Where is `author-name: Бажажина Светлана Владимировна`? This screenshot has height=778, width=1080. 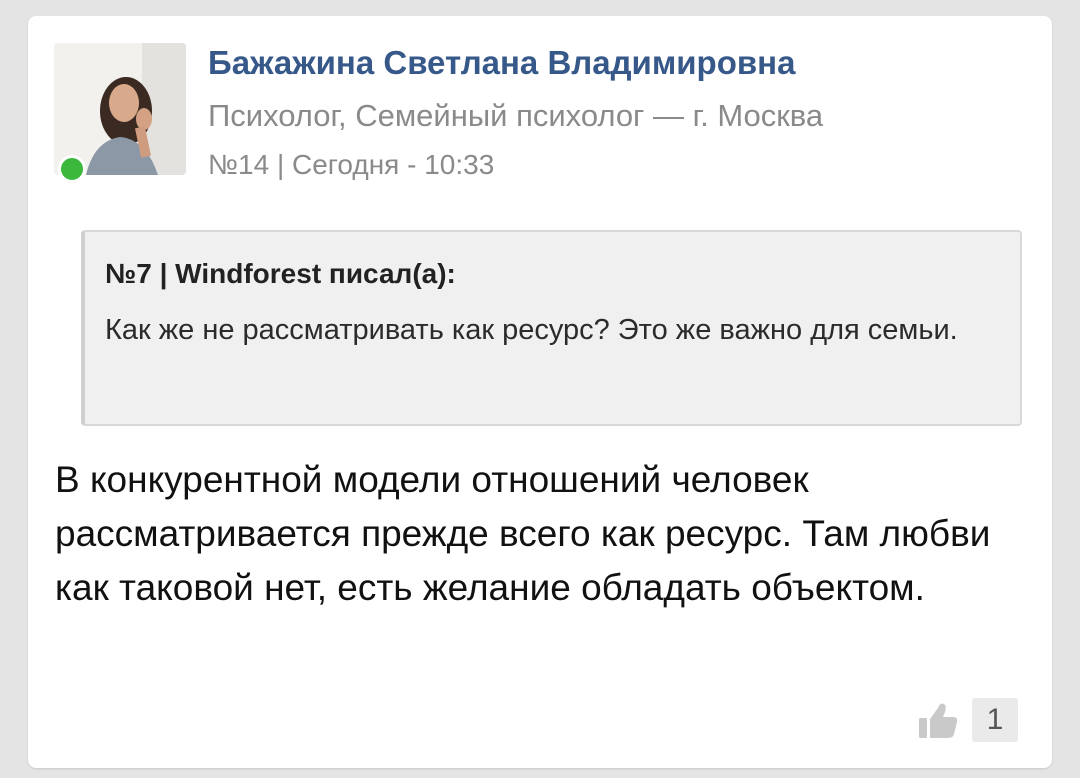
author-name: Бажажина Светлана Владимировна is located at coordinates (501, 63).